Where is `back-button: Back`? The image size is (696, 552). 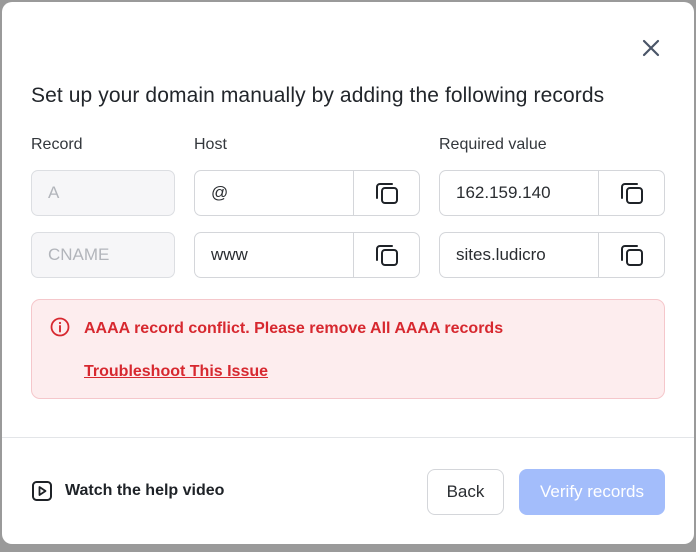 back-button: Back is located at coordinates (465, 492).